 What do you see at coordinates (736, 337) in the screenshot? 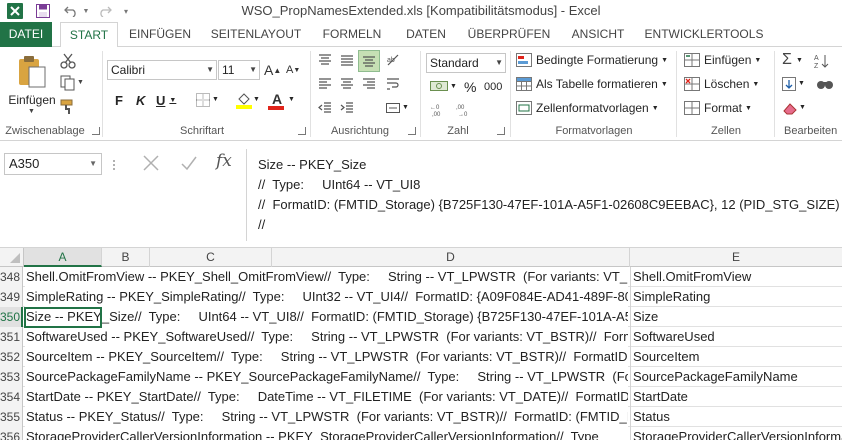
I see `cell-e: SoftwareUsed` at bounding box center [736, 337].